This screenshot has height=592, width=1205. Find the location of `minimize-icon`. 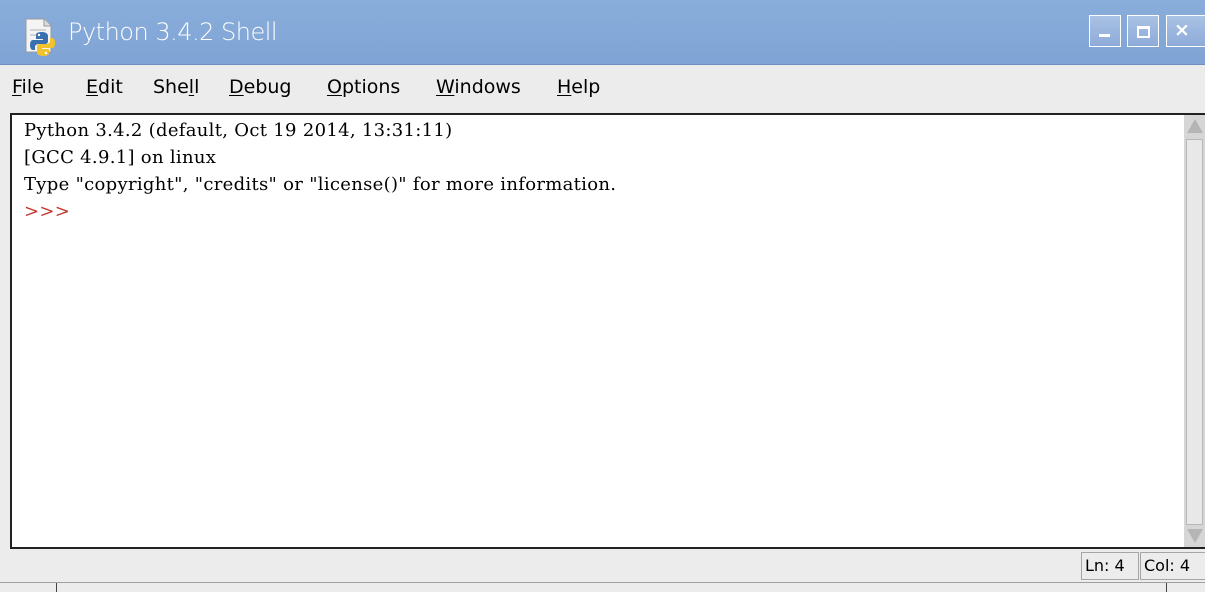

minimize-icon is located at coordinates (1104, 35).